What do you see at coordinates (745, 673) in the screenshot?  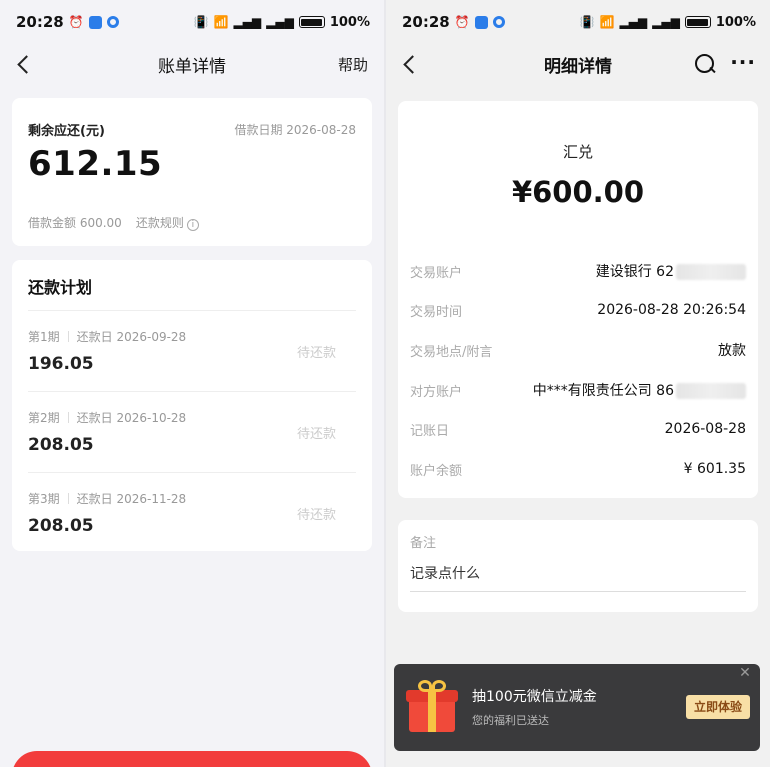 I see `close-icon: ✕` at bounding box center [745, 673].